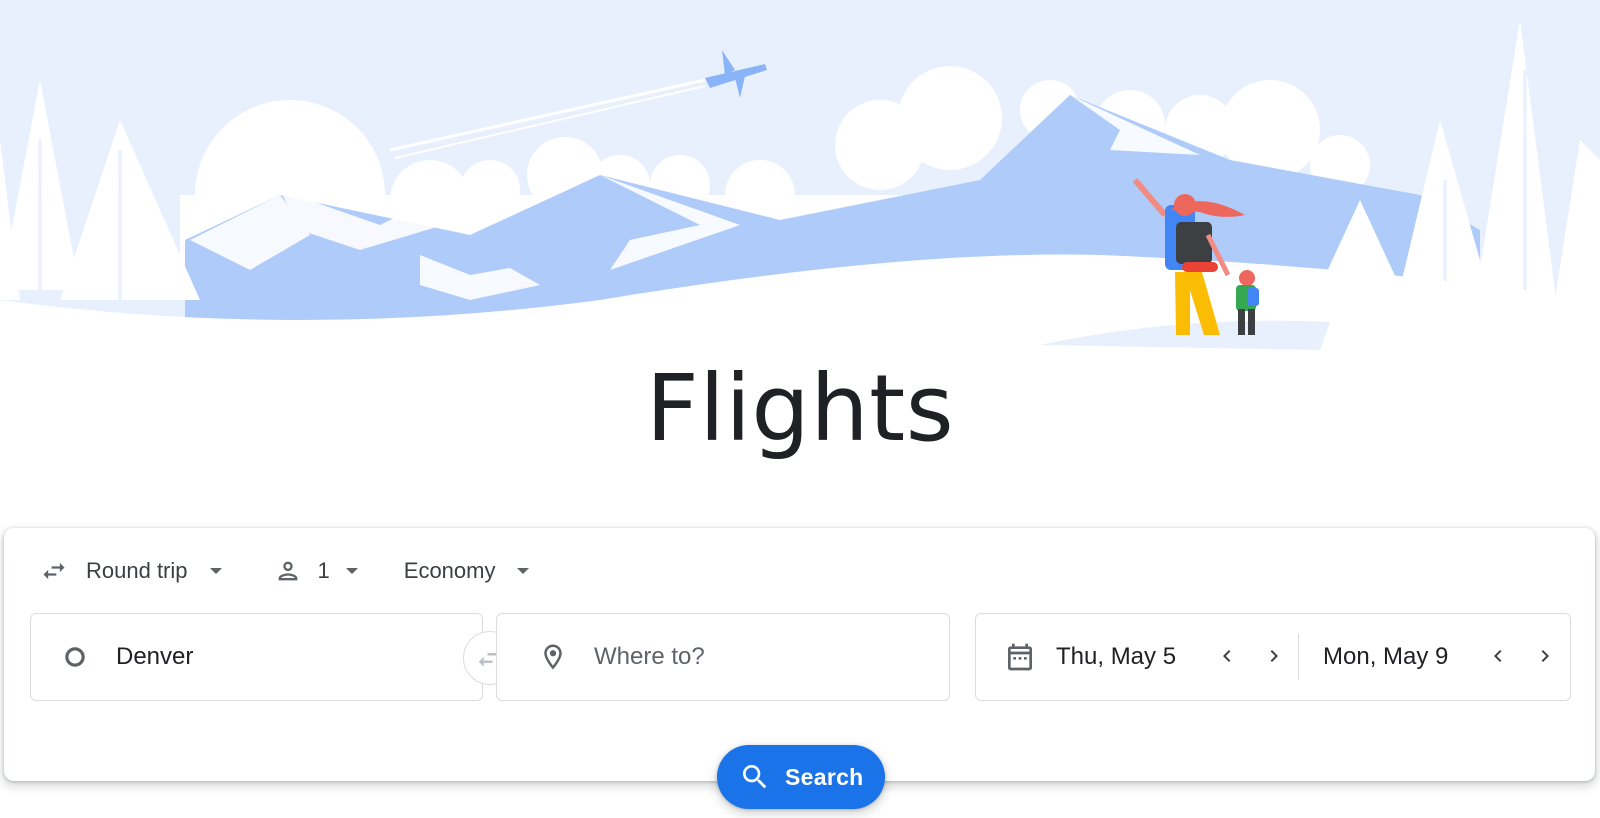 Image resolution: width=1600 pixels, height=818 pixels. I want to click on location-pin-icon, so click(553, 657).